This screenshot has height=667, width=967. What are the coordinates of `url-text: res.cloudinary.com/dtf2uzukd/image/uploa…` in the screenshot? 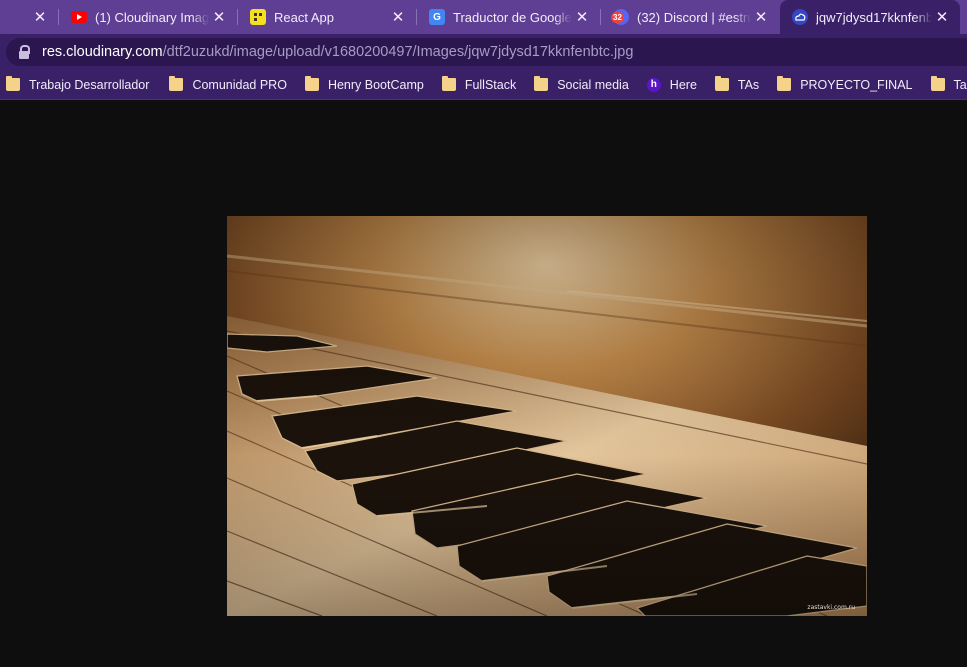 It's located at (337, 52).